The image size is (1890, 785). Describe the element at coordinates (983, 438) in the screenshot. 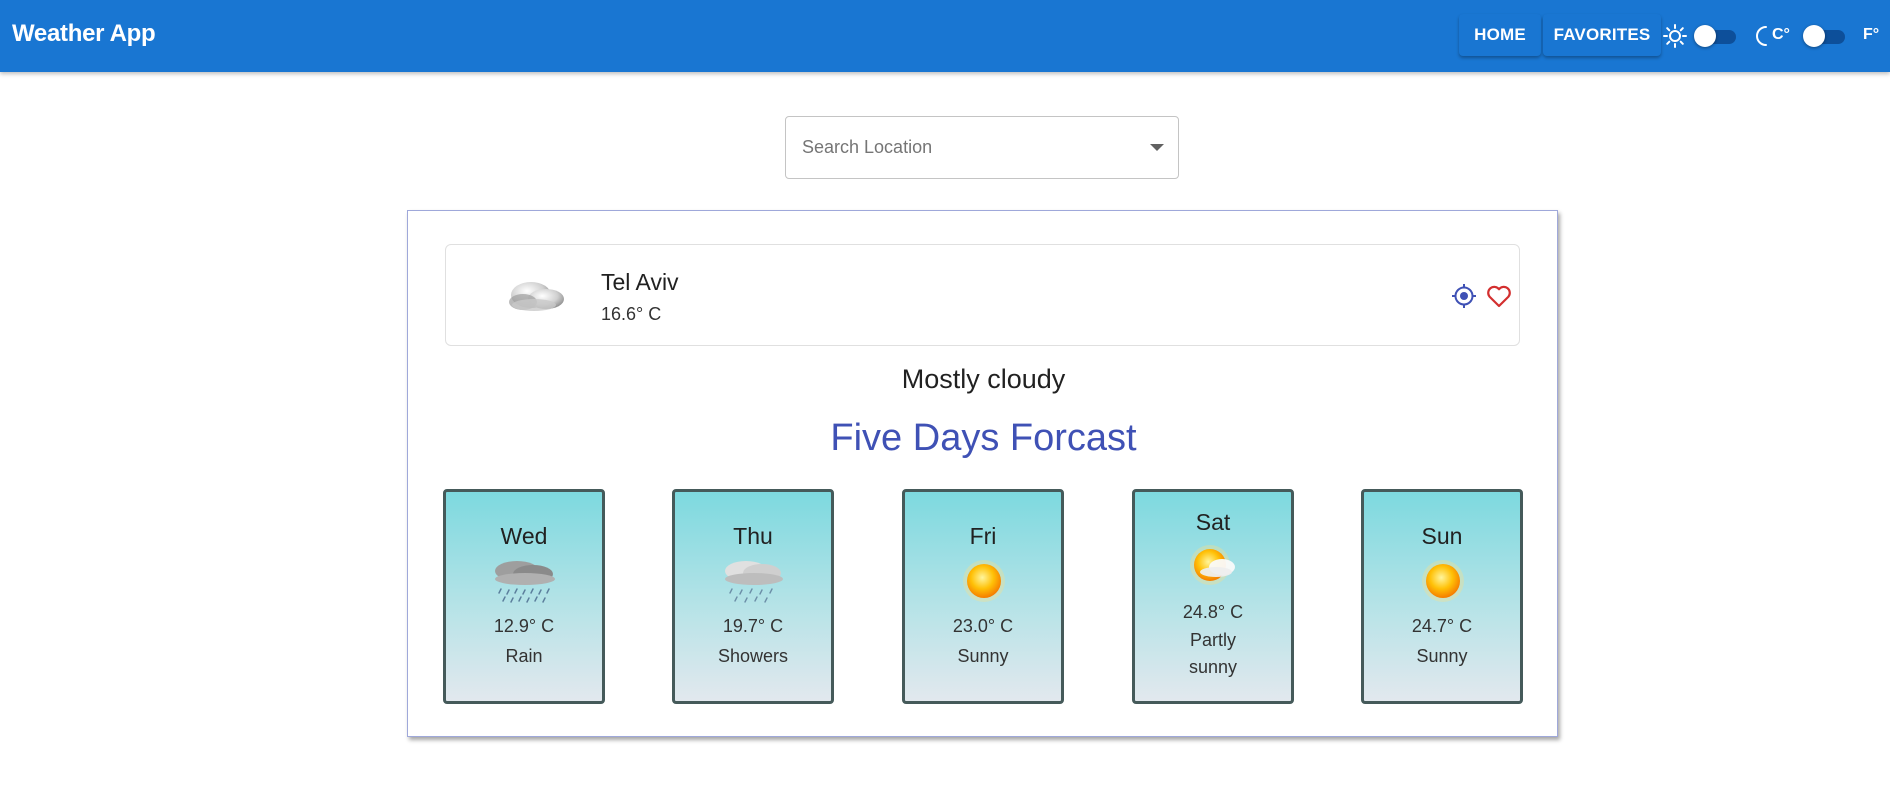

I see `forecast-title: Five Days Forcast` at that location.